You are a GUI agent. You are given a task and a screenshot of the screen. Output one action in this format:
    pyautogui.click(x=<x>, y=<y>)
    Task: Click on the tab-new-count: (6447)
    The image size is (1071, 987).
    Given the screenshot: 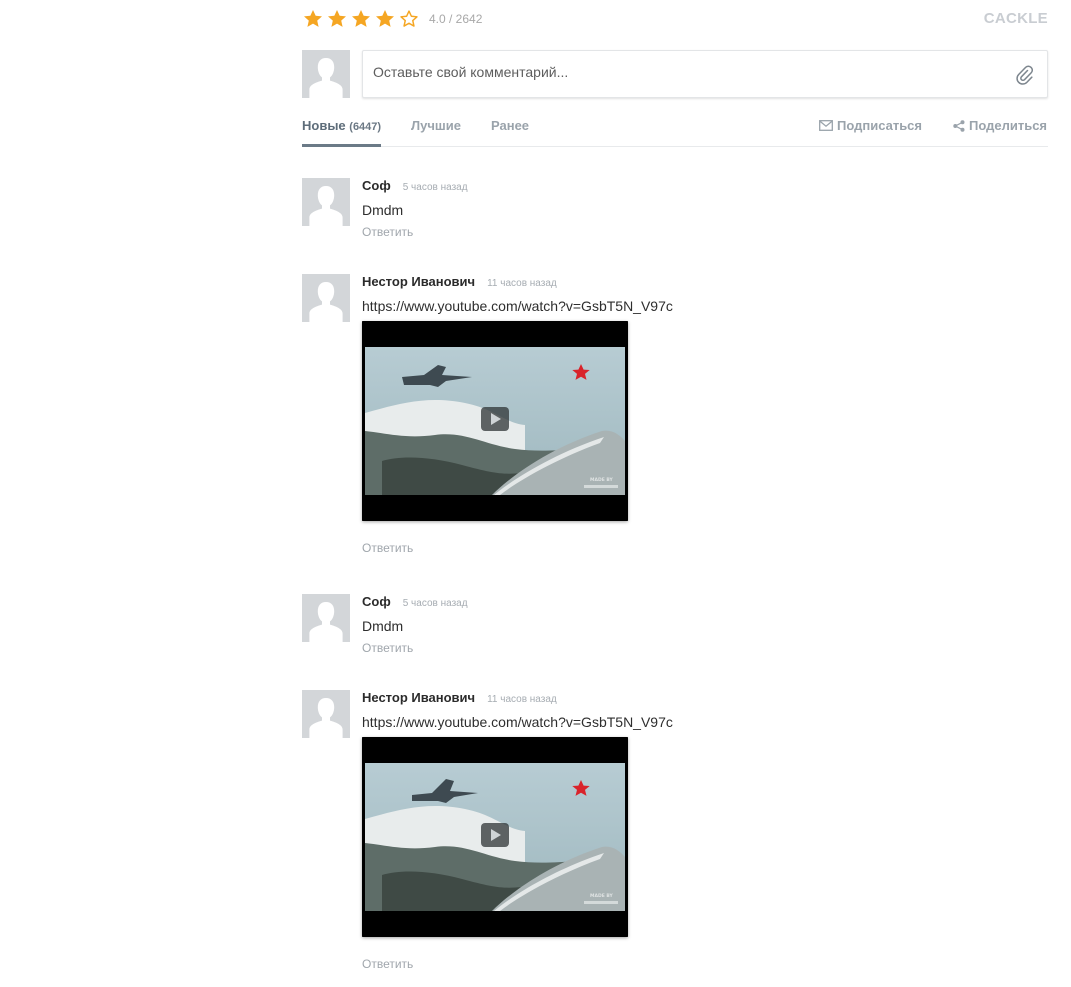 What is the action you would take?
    pyautogui.click(x=365, y=127)
    